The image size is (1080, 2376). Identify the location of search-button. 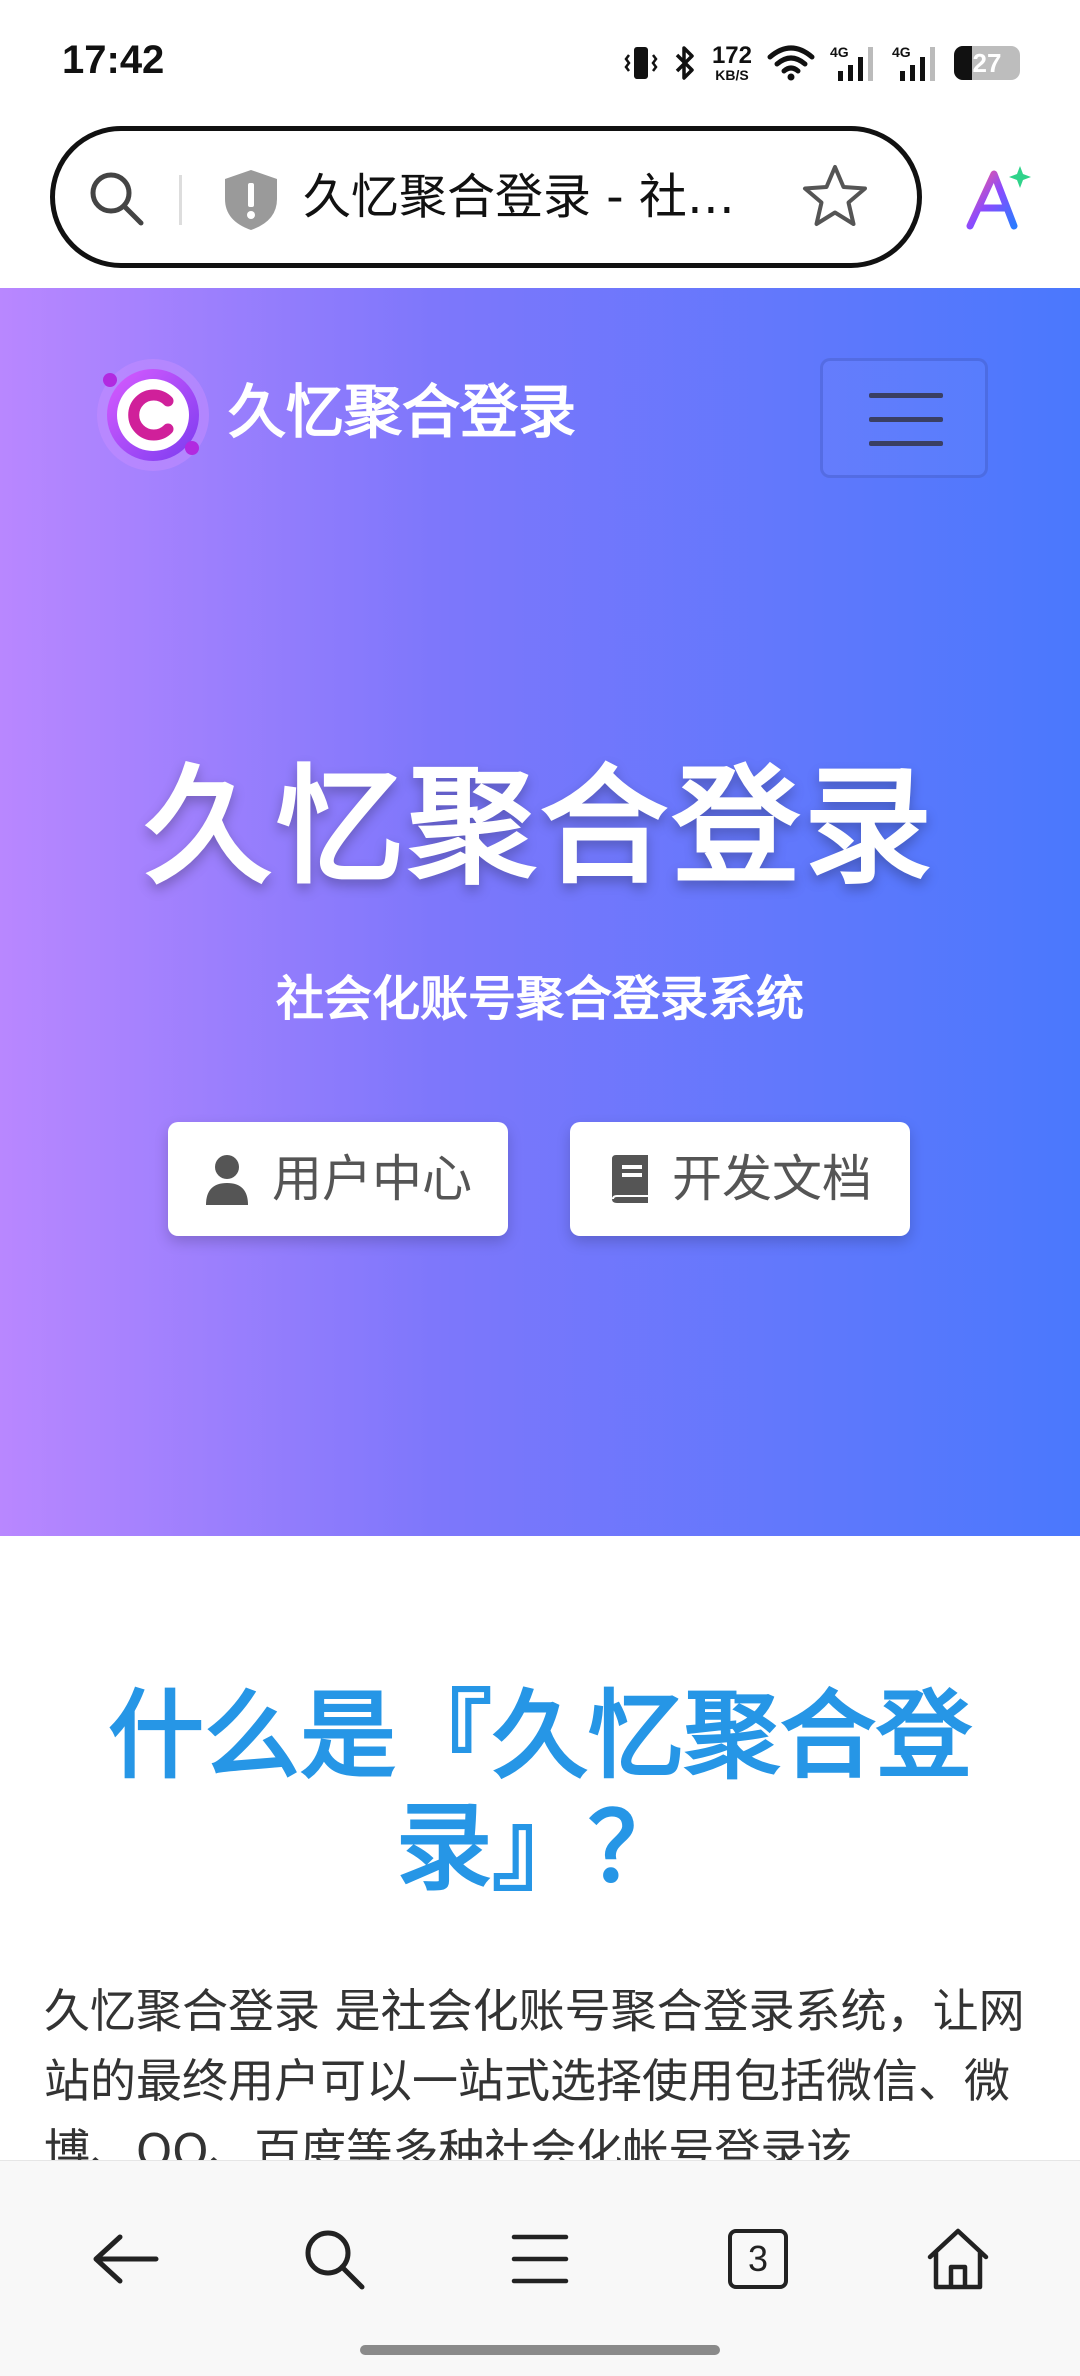
(334, 2259).